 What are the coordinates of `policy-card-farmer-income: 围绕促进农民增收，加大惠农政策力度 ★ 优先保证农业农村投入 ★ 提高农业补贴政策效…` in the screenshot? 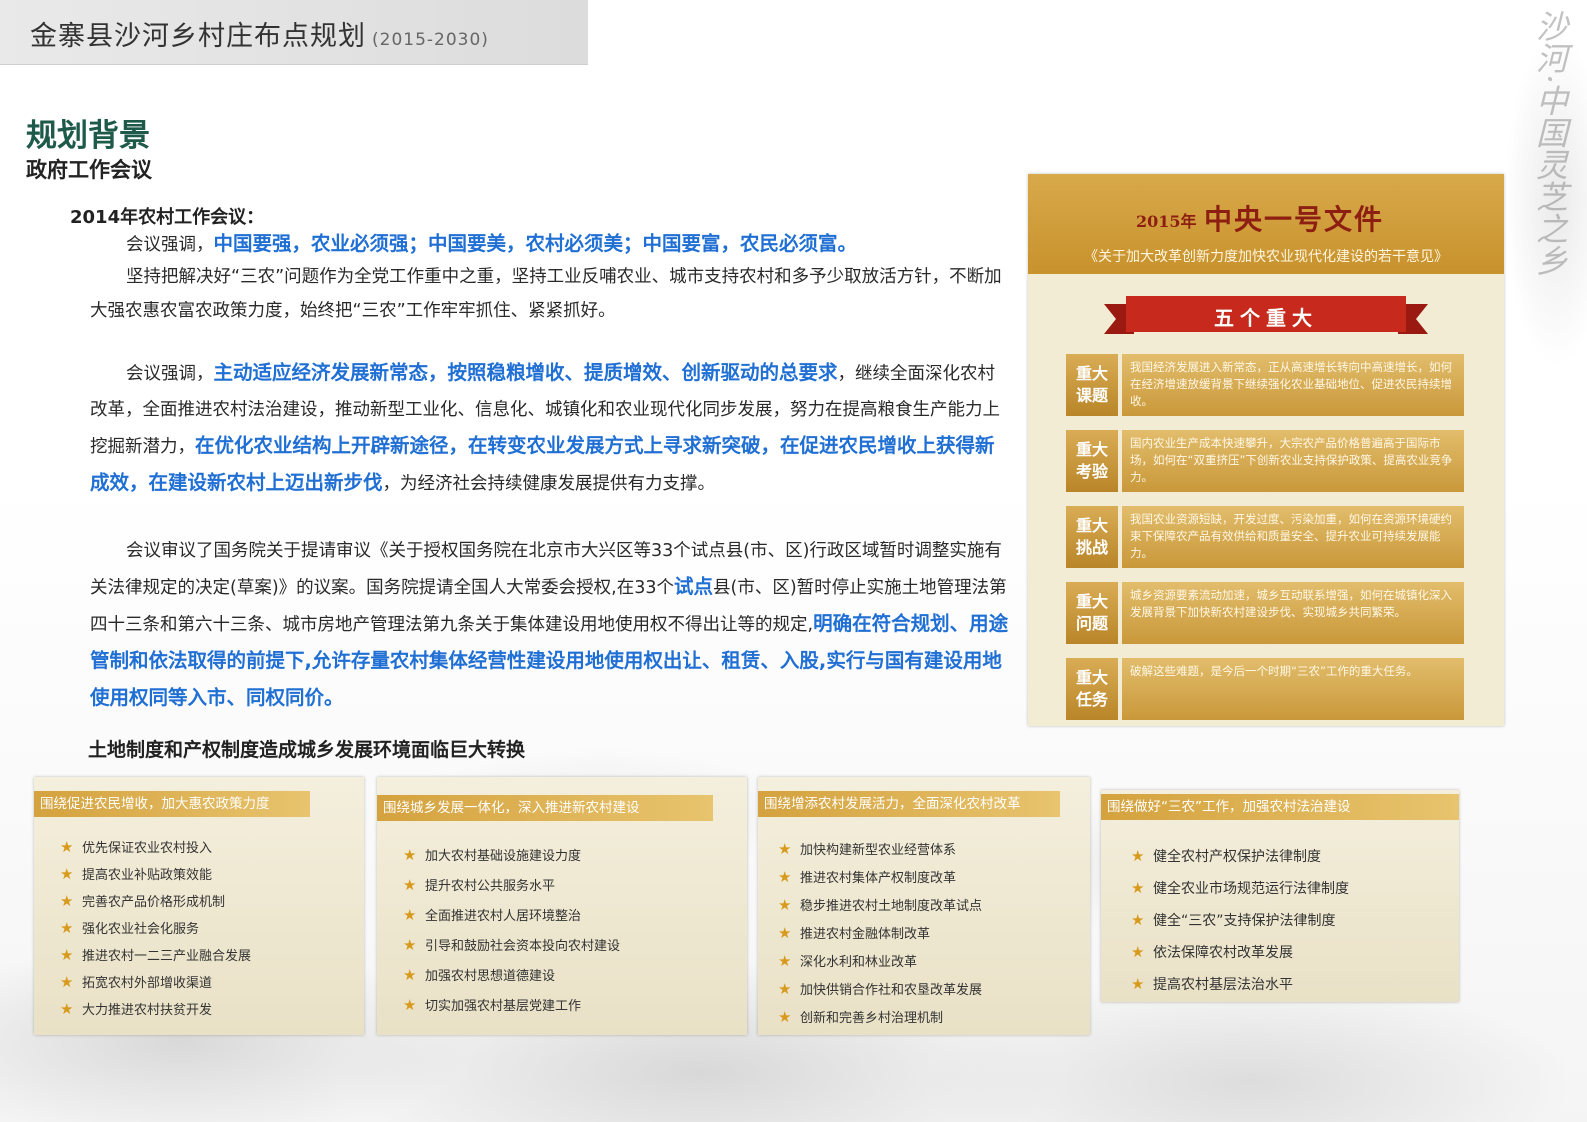 It's located at (199, 906).